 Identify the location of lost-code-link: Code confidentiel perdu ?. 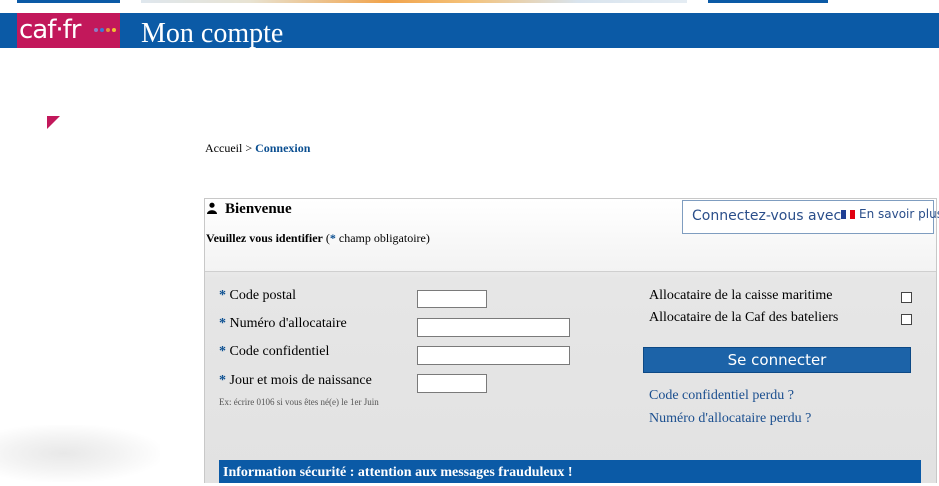
(721, 396).